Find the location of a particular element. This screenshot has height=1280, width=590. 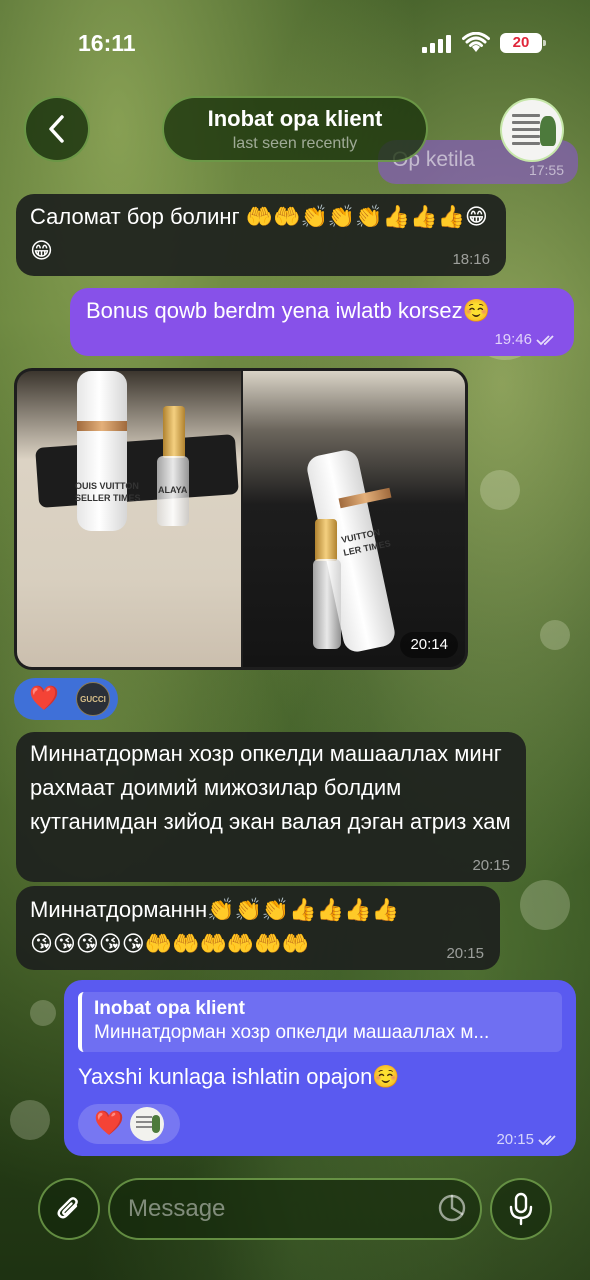

paperclip-icon is located at coordinates (67, 1208).